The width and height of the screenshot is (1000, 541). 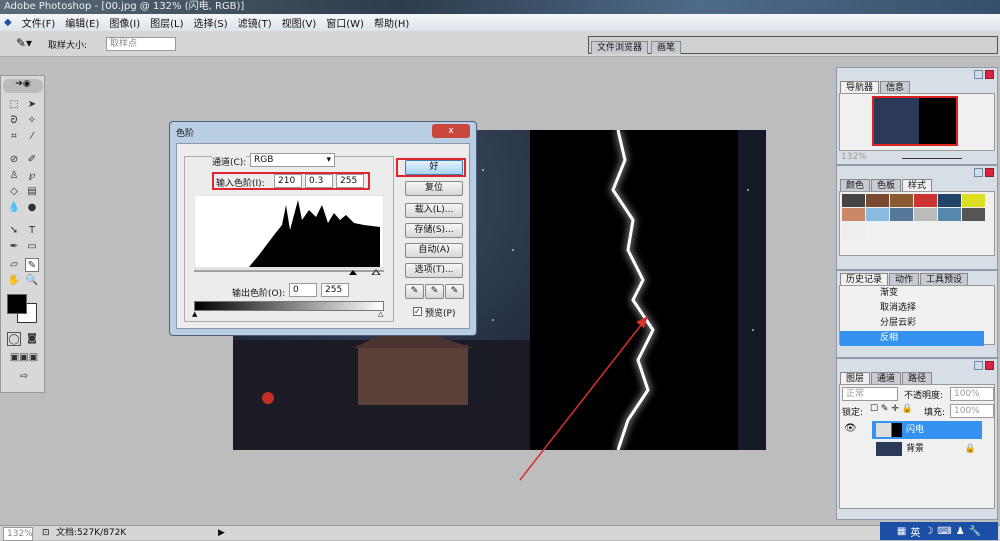 I want to click on zoom-slider, so click(x=932, y=158).